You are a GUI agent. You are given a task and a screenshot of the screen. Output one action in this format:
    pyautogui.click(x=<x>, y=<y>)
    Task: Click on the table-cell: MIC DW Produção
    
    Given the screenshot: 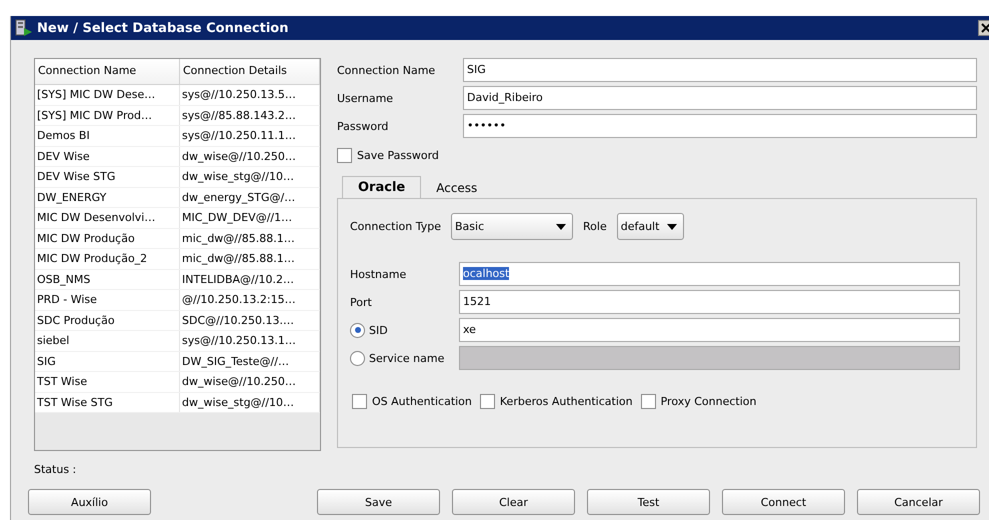 What is the action you would take?
    pyautogui.click(x=107, y=238)
    